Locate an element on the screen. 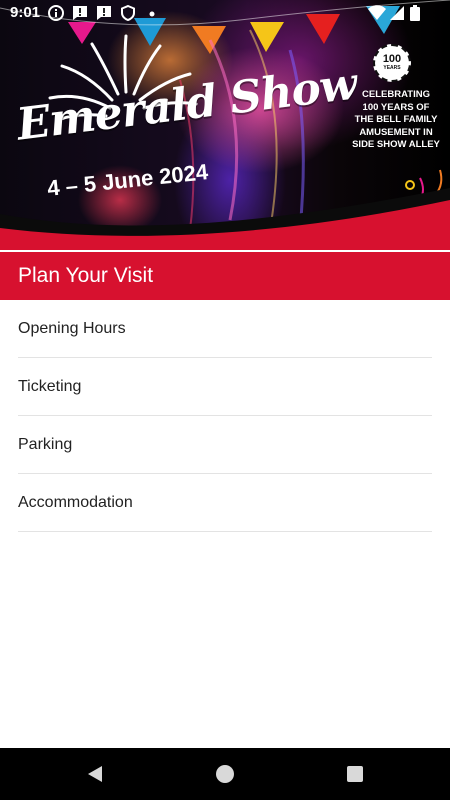 The image size is (450, 800). list-item-parking: Parking is located at coordinates (225, 445).